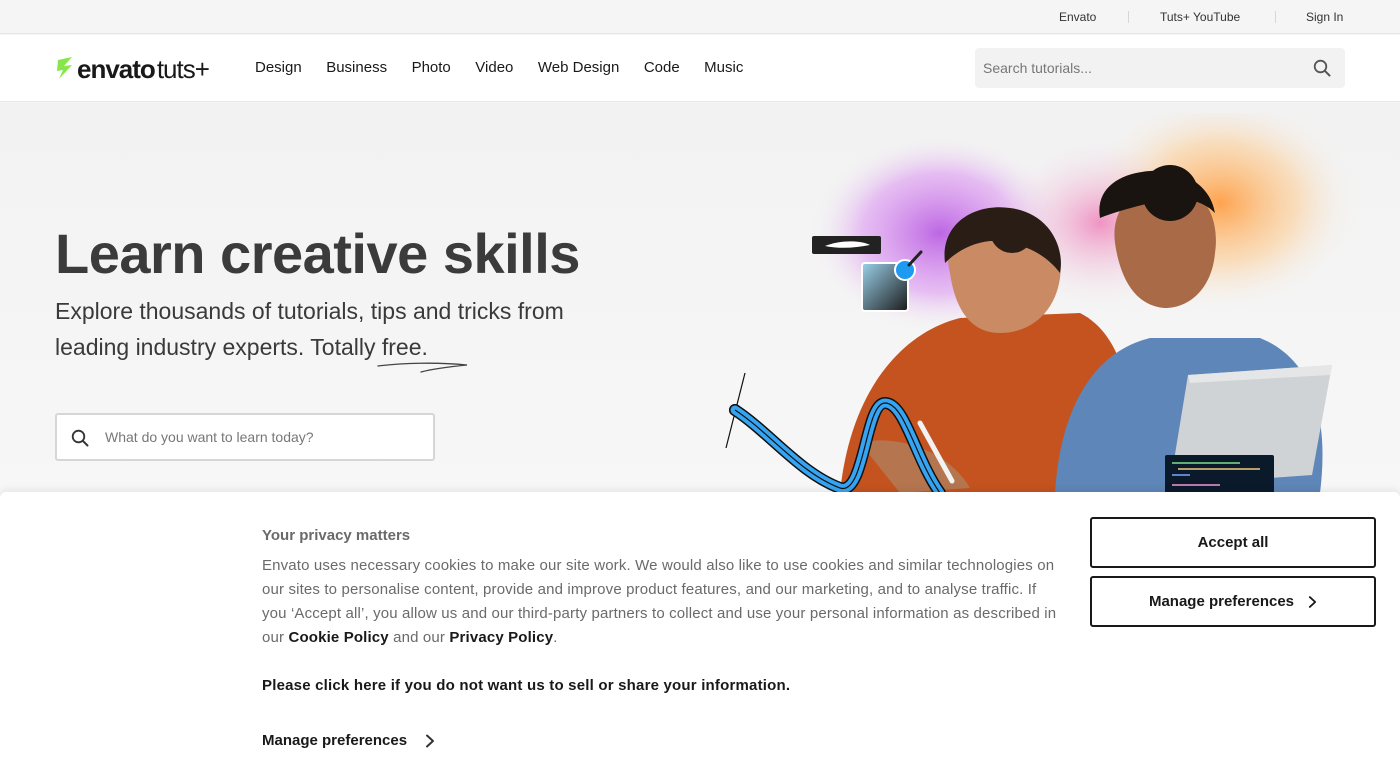 Image resolution: width=1400 pixels, height=780 pixels. I want to click on nav-item-music: Music, so click(723, 67).